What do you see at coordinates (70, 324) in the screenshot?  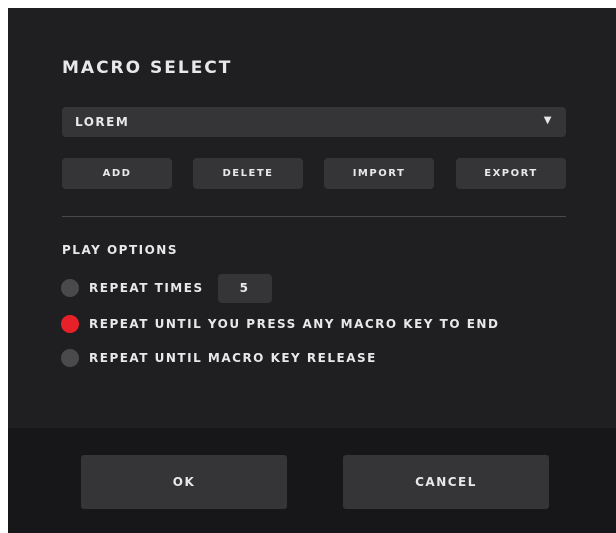 I see `radio-repeat-until-press` at bounding box center [70, 324].